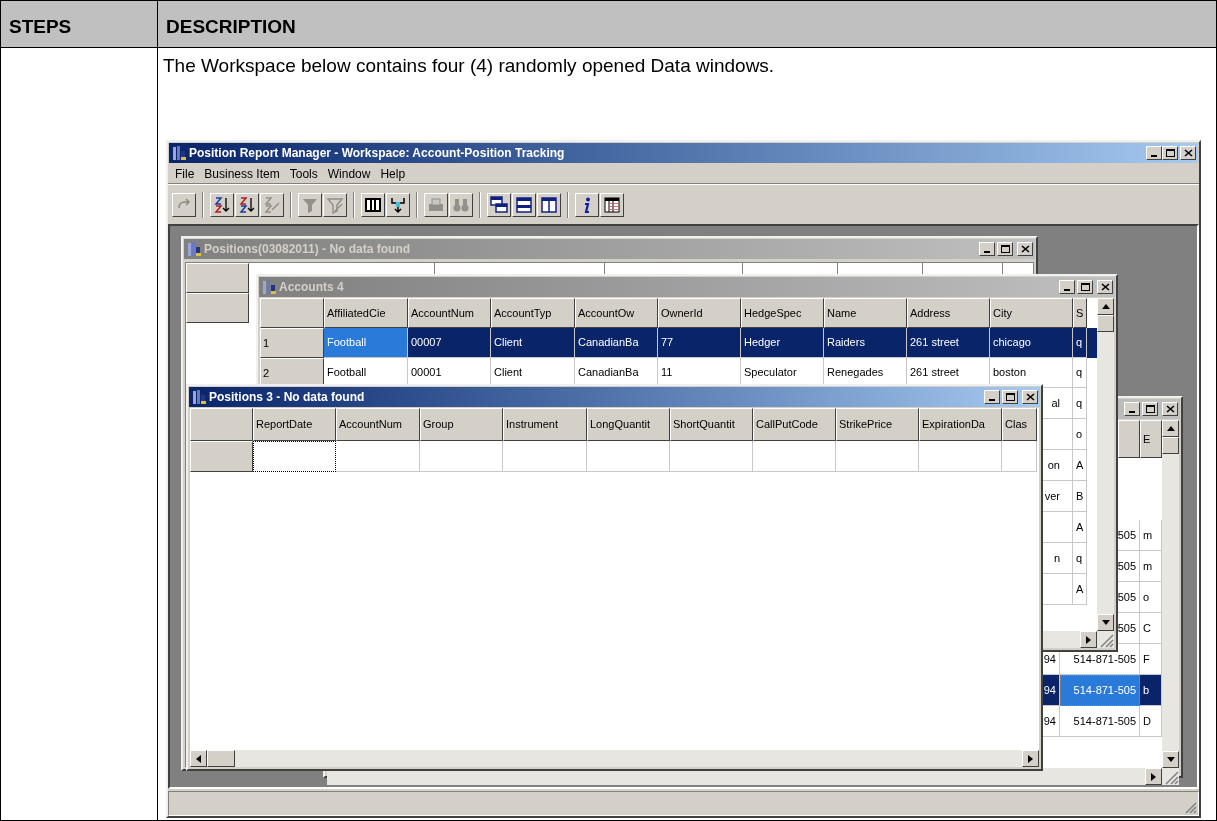  I want to click on column-header: City, so click(1031, 313).